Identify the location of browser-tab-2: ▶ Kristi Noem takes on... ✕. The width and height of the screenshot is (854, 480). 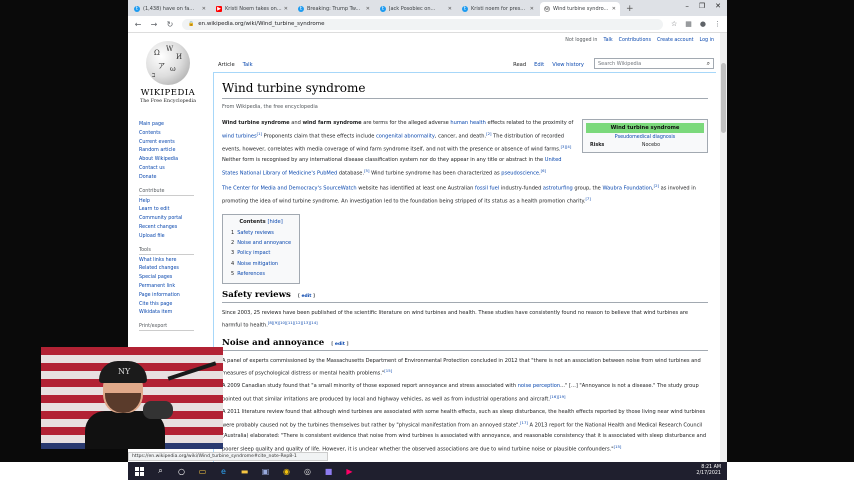
(252, 9).